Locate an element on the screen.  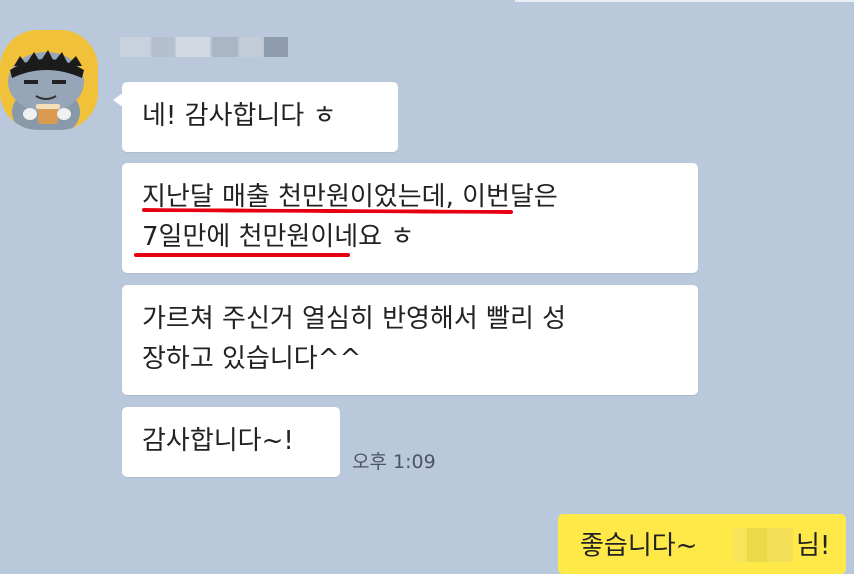
message-bubble-1: 네! 감사합니다 ㅎ is located at coordinates (255, 117).